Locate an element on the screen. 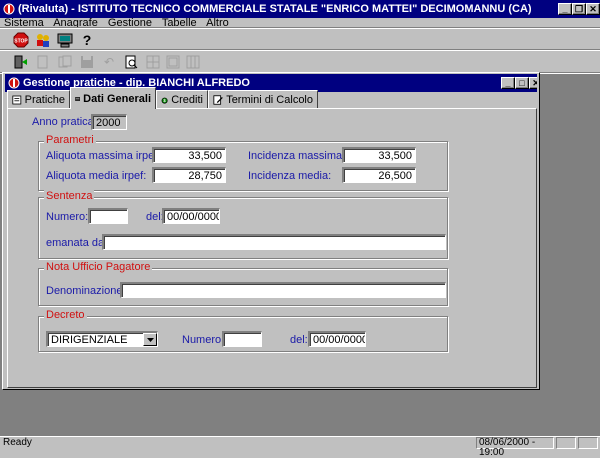 This screenshot has width=600, height=458. svg-text: STOP is located at coordinates (21, 42).